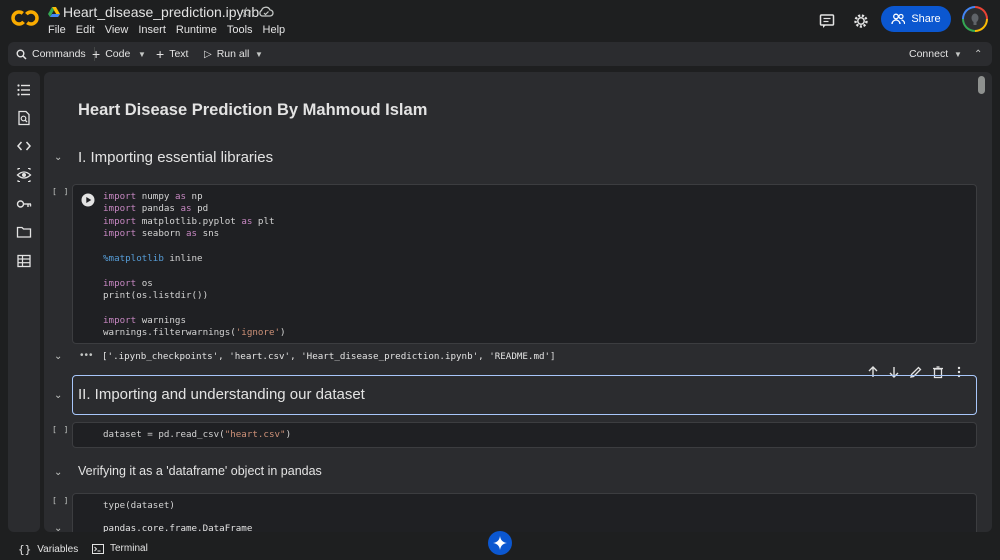  I want to click on commands-button: Commands, so click(51, 54).